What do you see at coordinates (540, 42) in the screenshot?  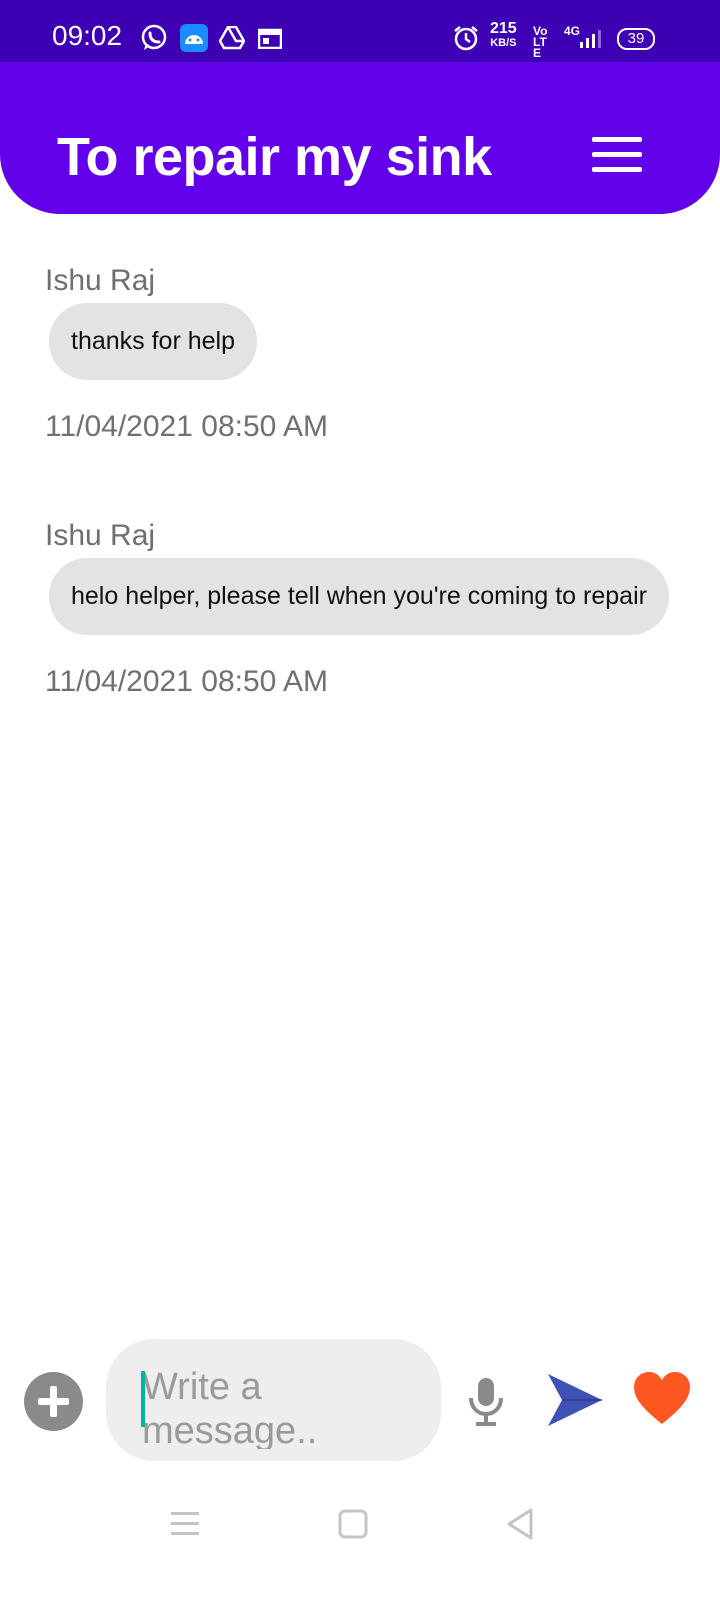 I see `volte-indicator: Vo LTE` at bounding box center [540, 42].